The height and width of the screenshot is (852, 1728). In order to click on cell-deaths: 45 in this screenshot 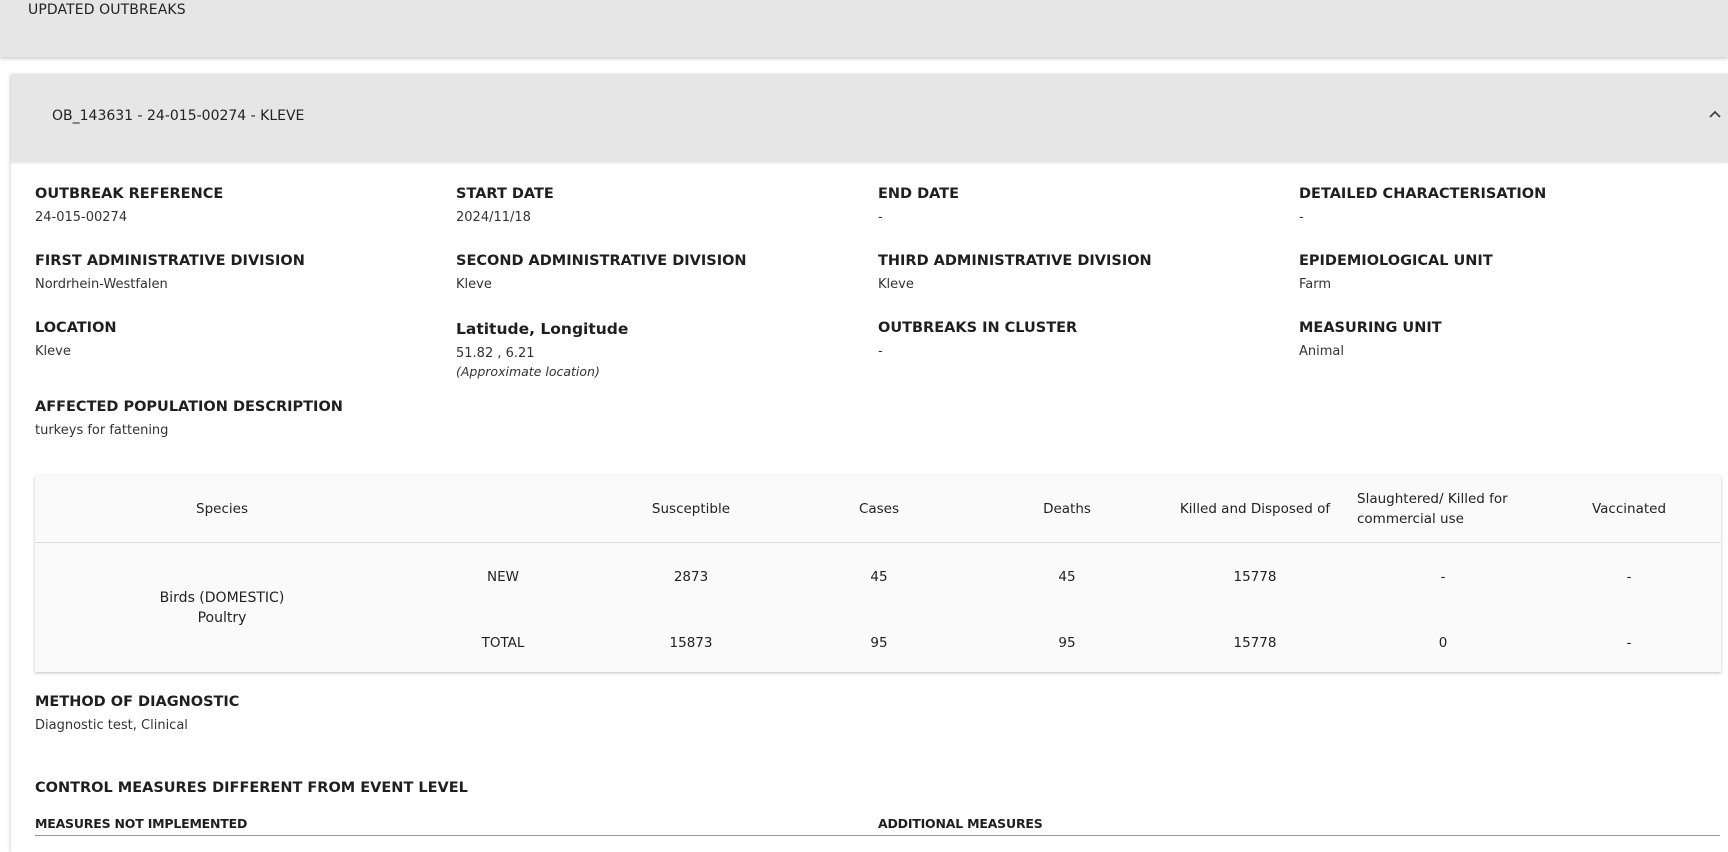, I will do `click(1067, 577)`.